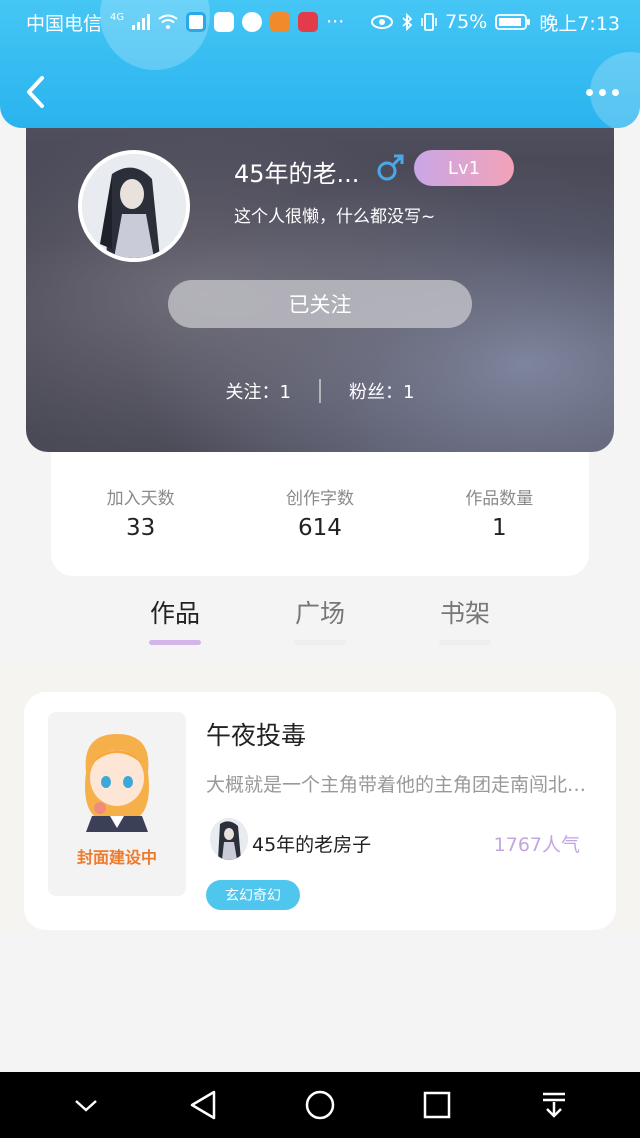 This screenshot has width=640, height=1138. I want to click on back-button, so click(38, 92).